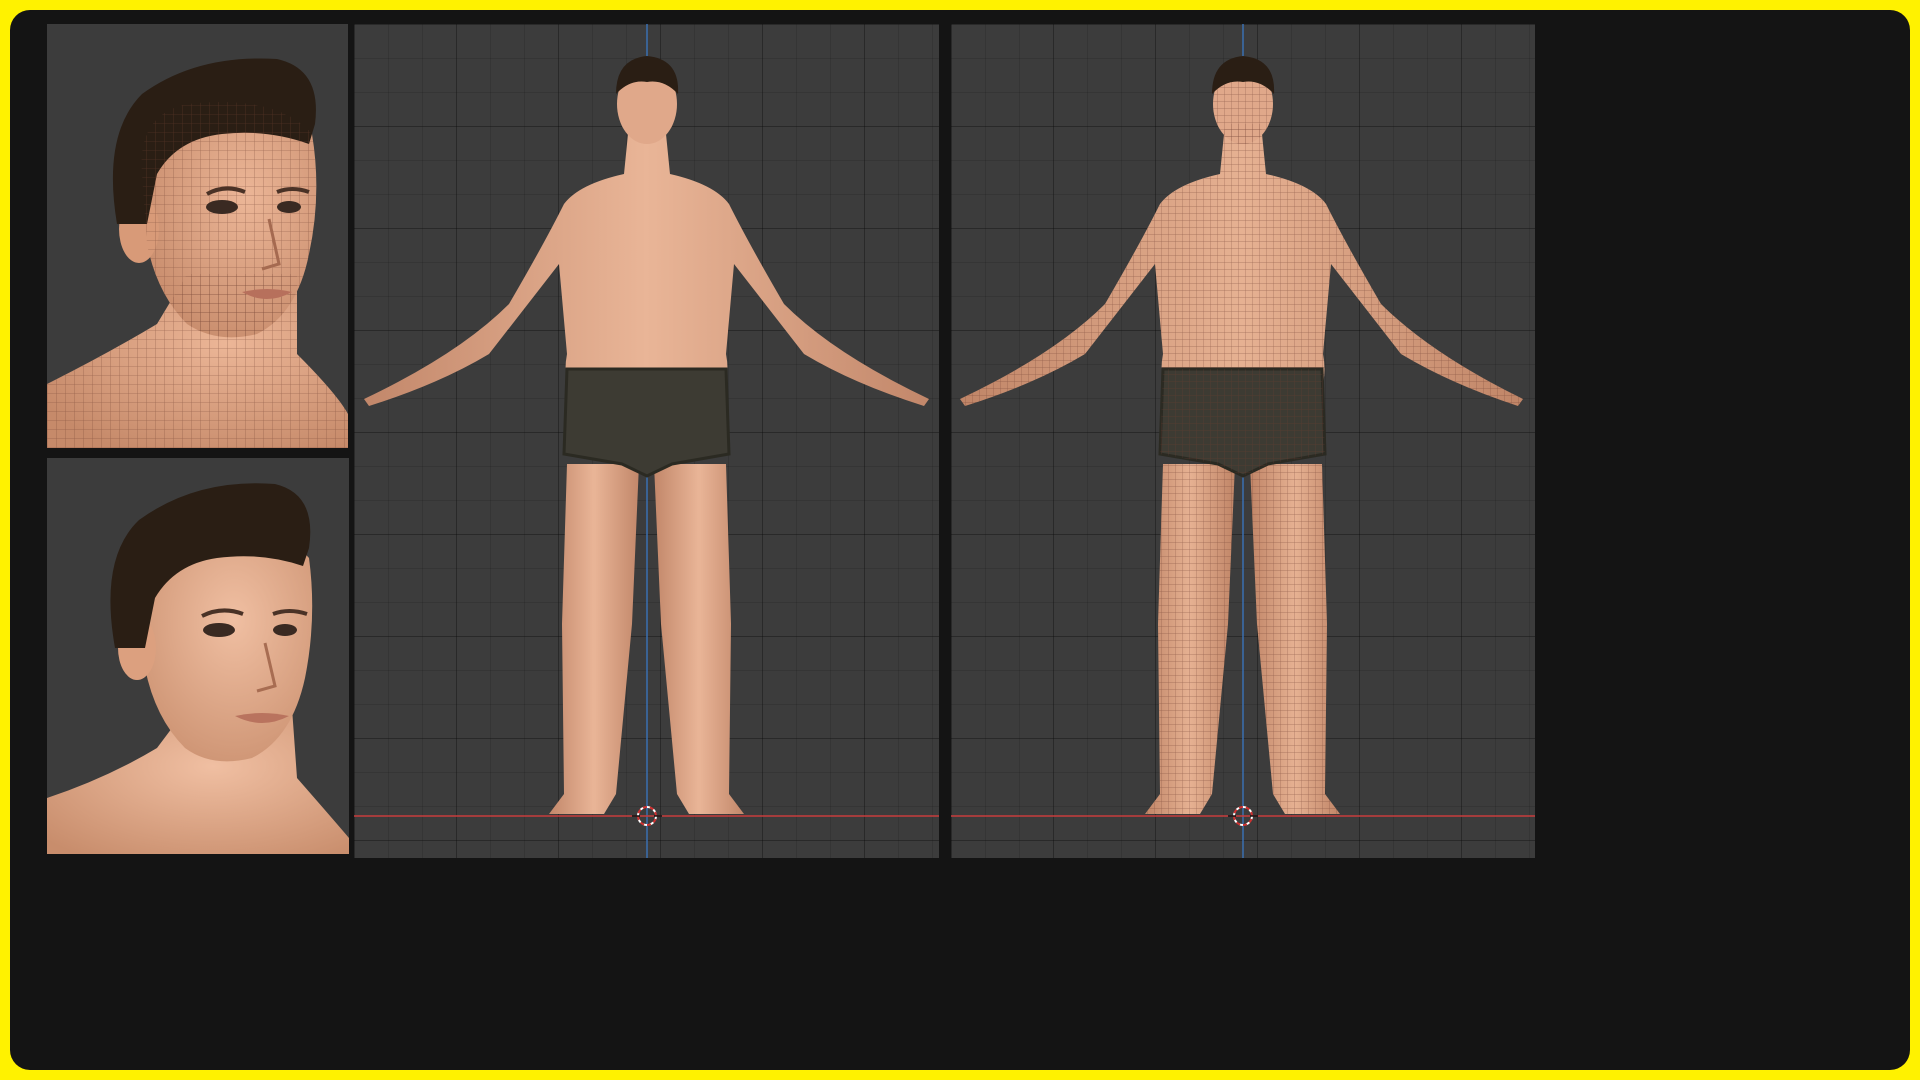 Image resolution: width=1920 pixels, height=1080 pixels. I want to click on head-rendered-panel, so click(198, 656).